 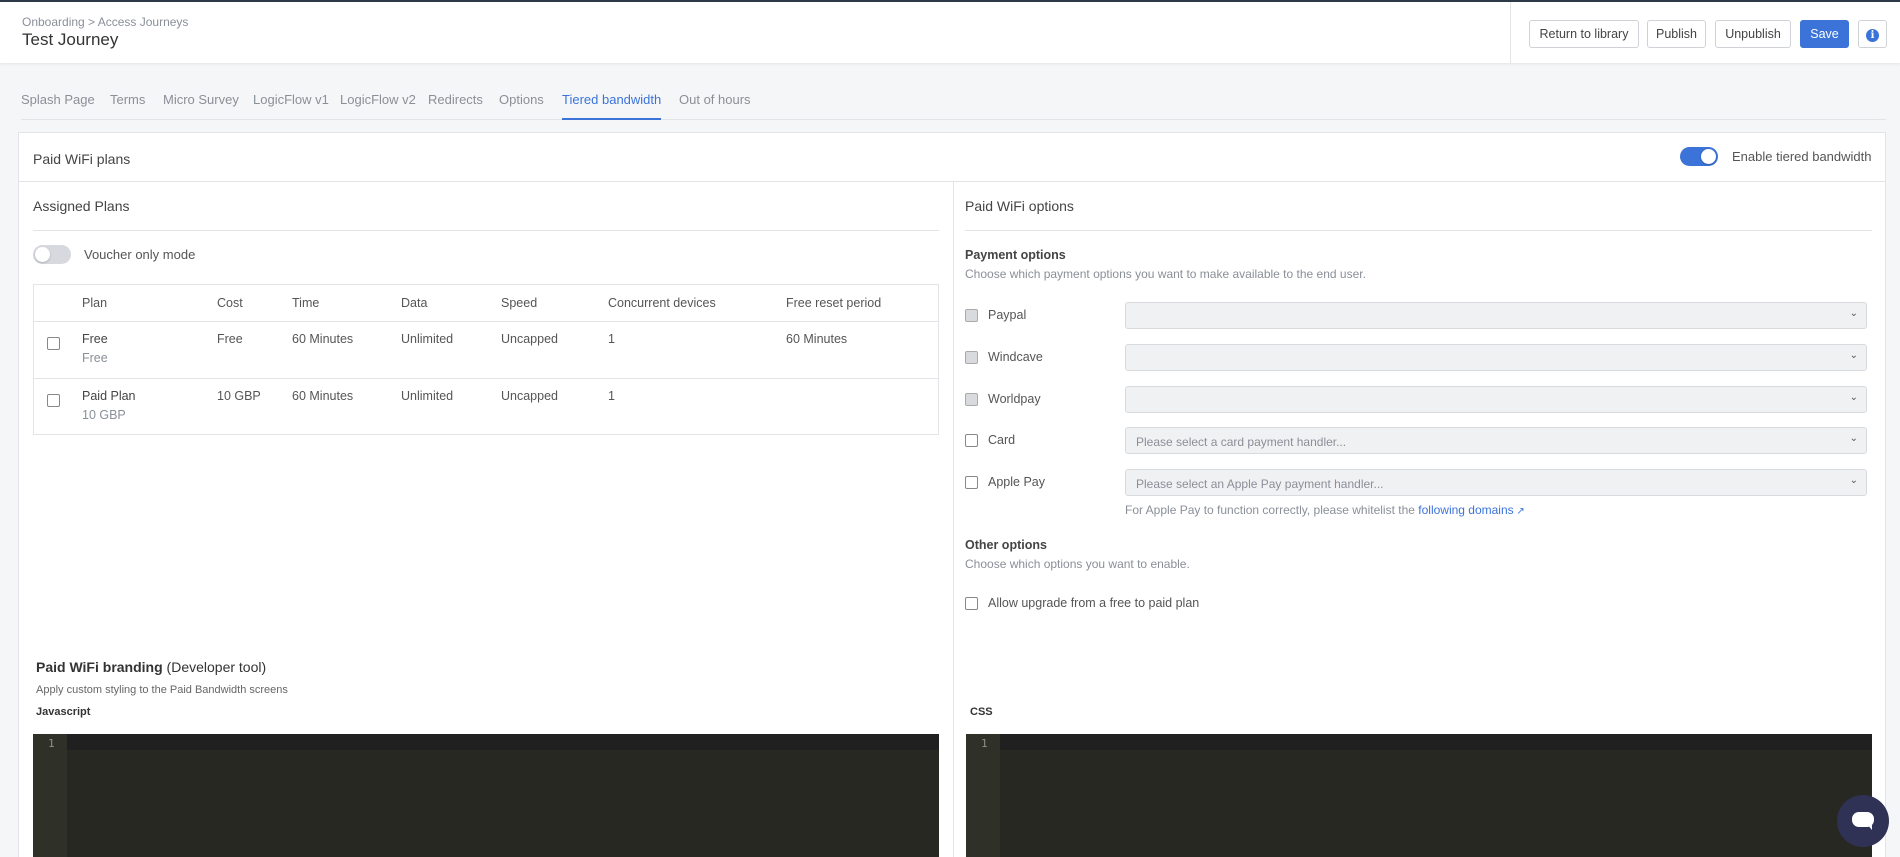 I want to click on worldpay-checkbox, so click(x=971, y=399).